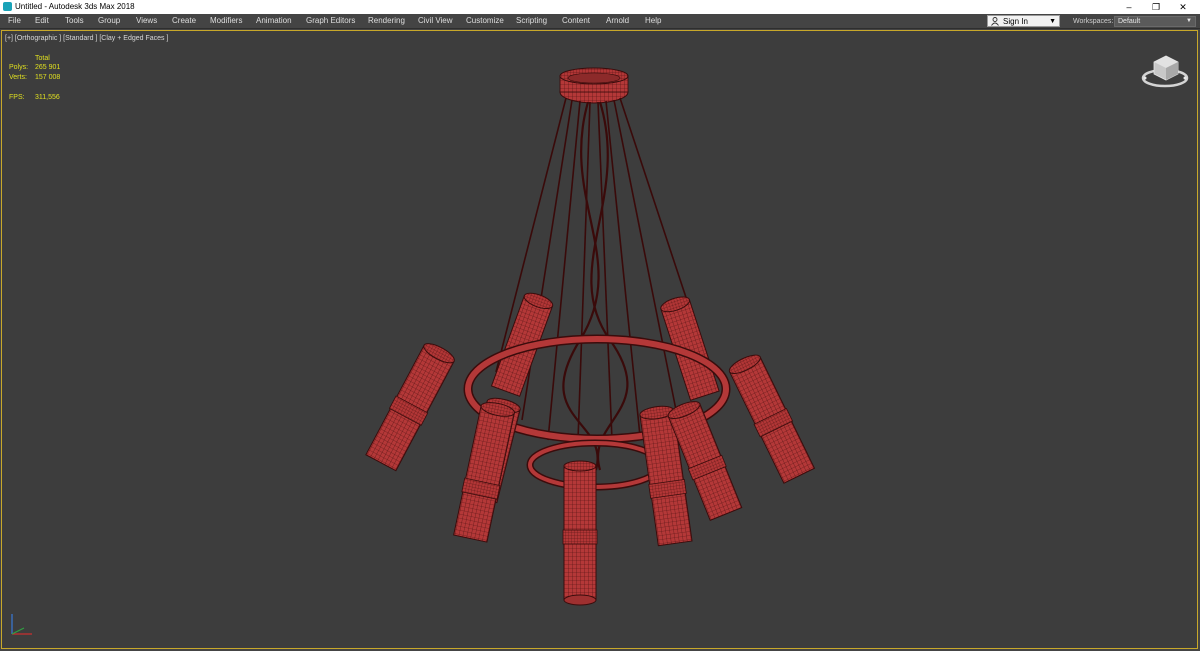 The width and height of the screenshot is (1200, 651). I want to click on viewcube-icon, so click(1165, 69).